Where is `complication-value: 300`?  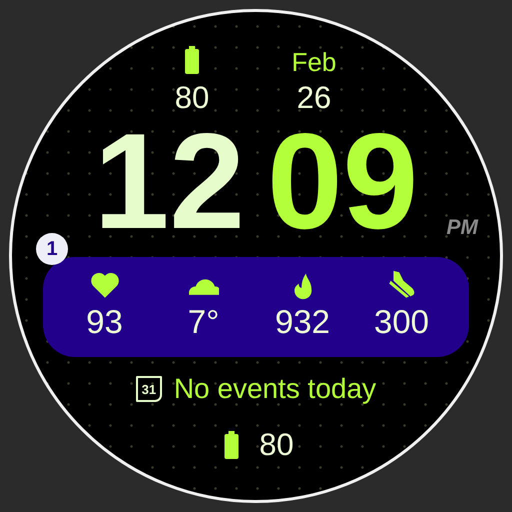 complication-value: 300 is located at coordinates (402, 322).